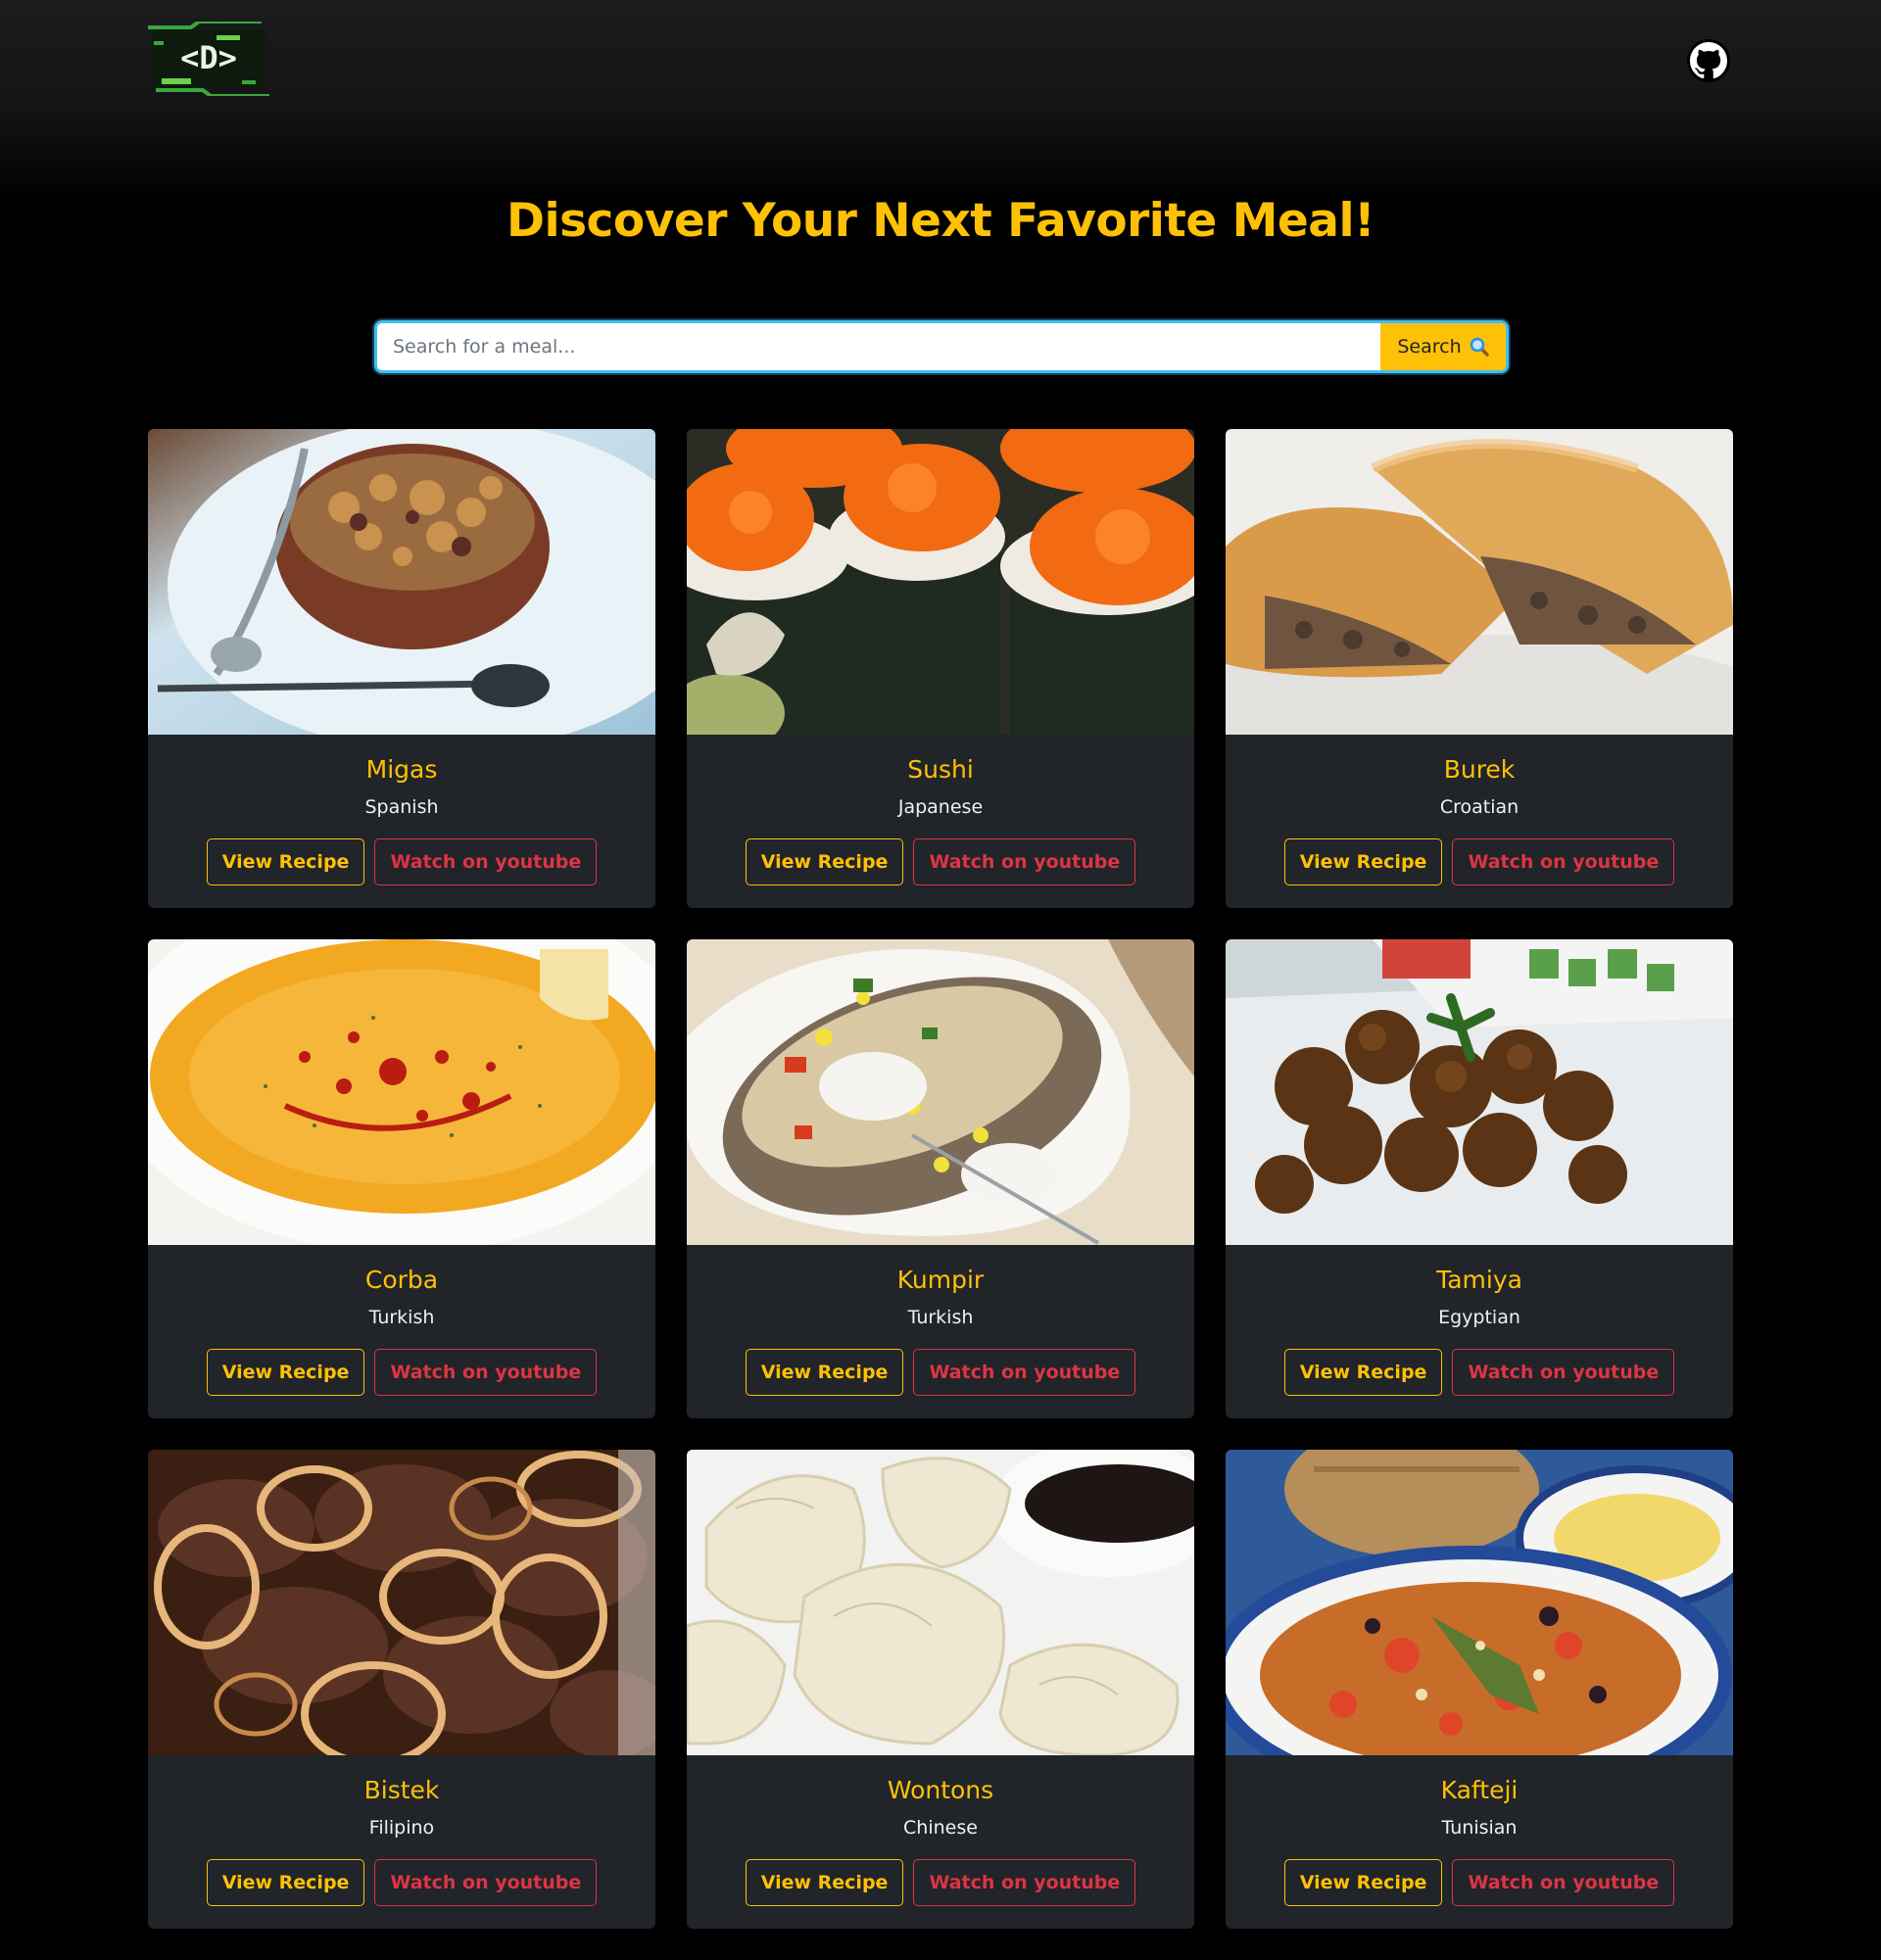 The width and height of the screenshot is (1881, 1960). Describe the element at coordinates (401, 807) in the screenshot. I see `meal-area: Spanish` at that location.